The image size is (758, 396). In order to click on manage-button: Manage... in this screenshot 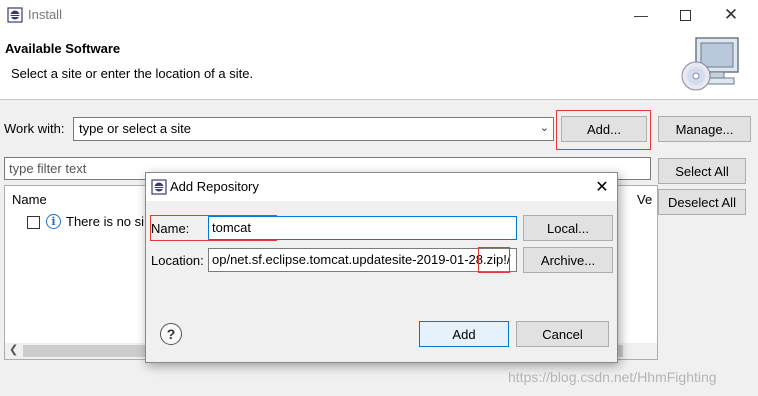, I will do `click(704, 129)`.